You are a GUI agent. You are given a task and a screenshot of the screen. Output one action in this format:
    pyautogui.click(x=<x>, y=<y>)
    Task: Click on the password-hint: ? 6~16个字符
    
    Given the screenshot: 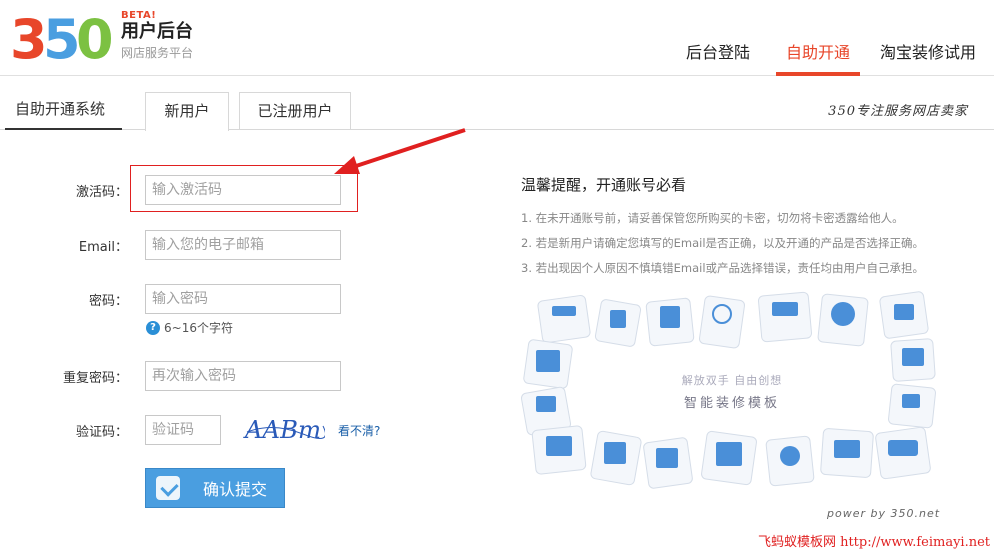 What is the action you would take?
    pyautogui.click(x=189, y=327)
    